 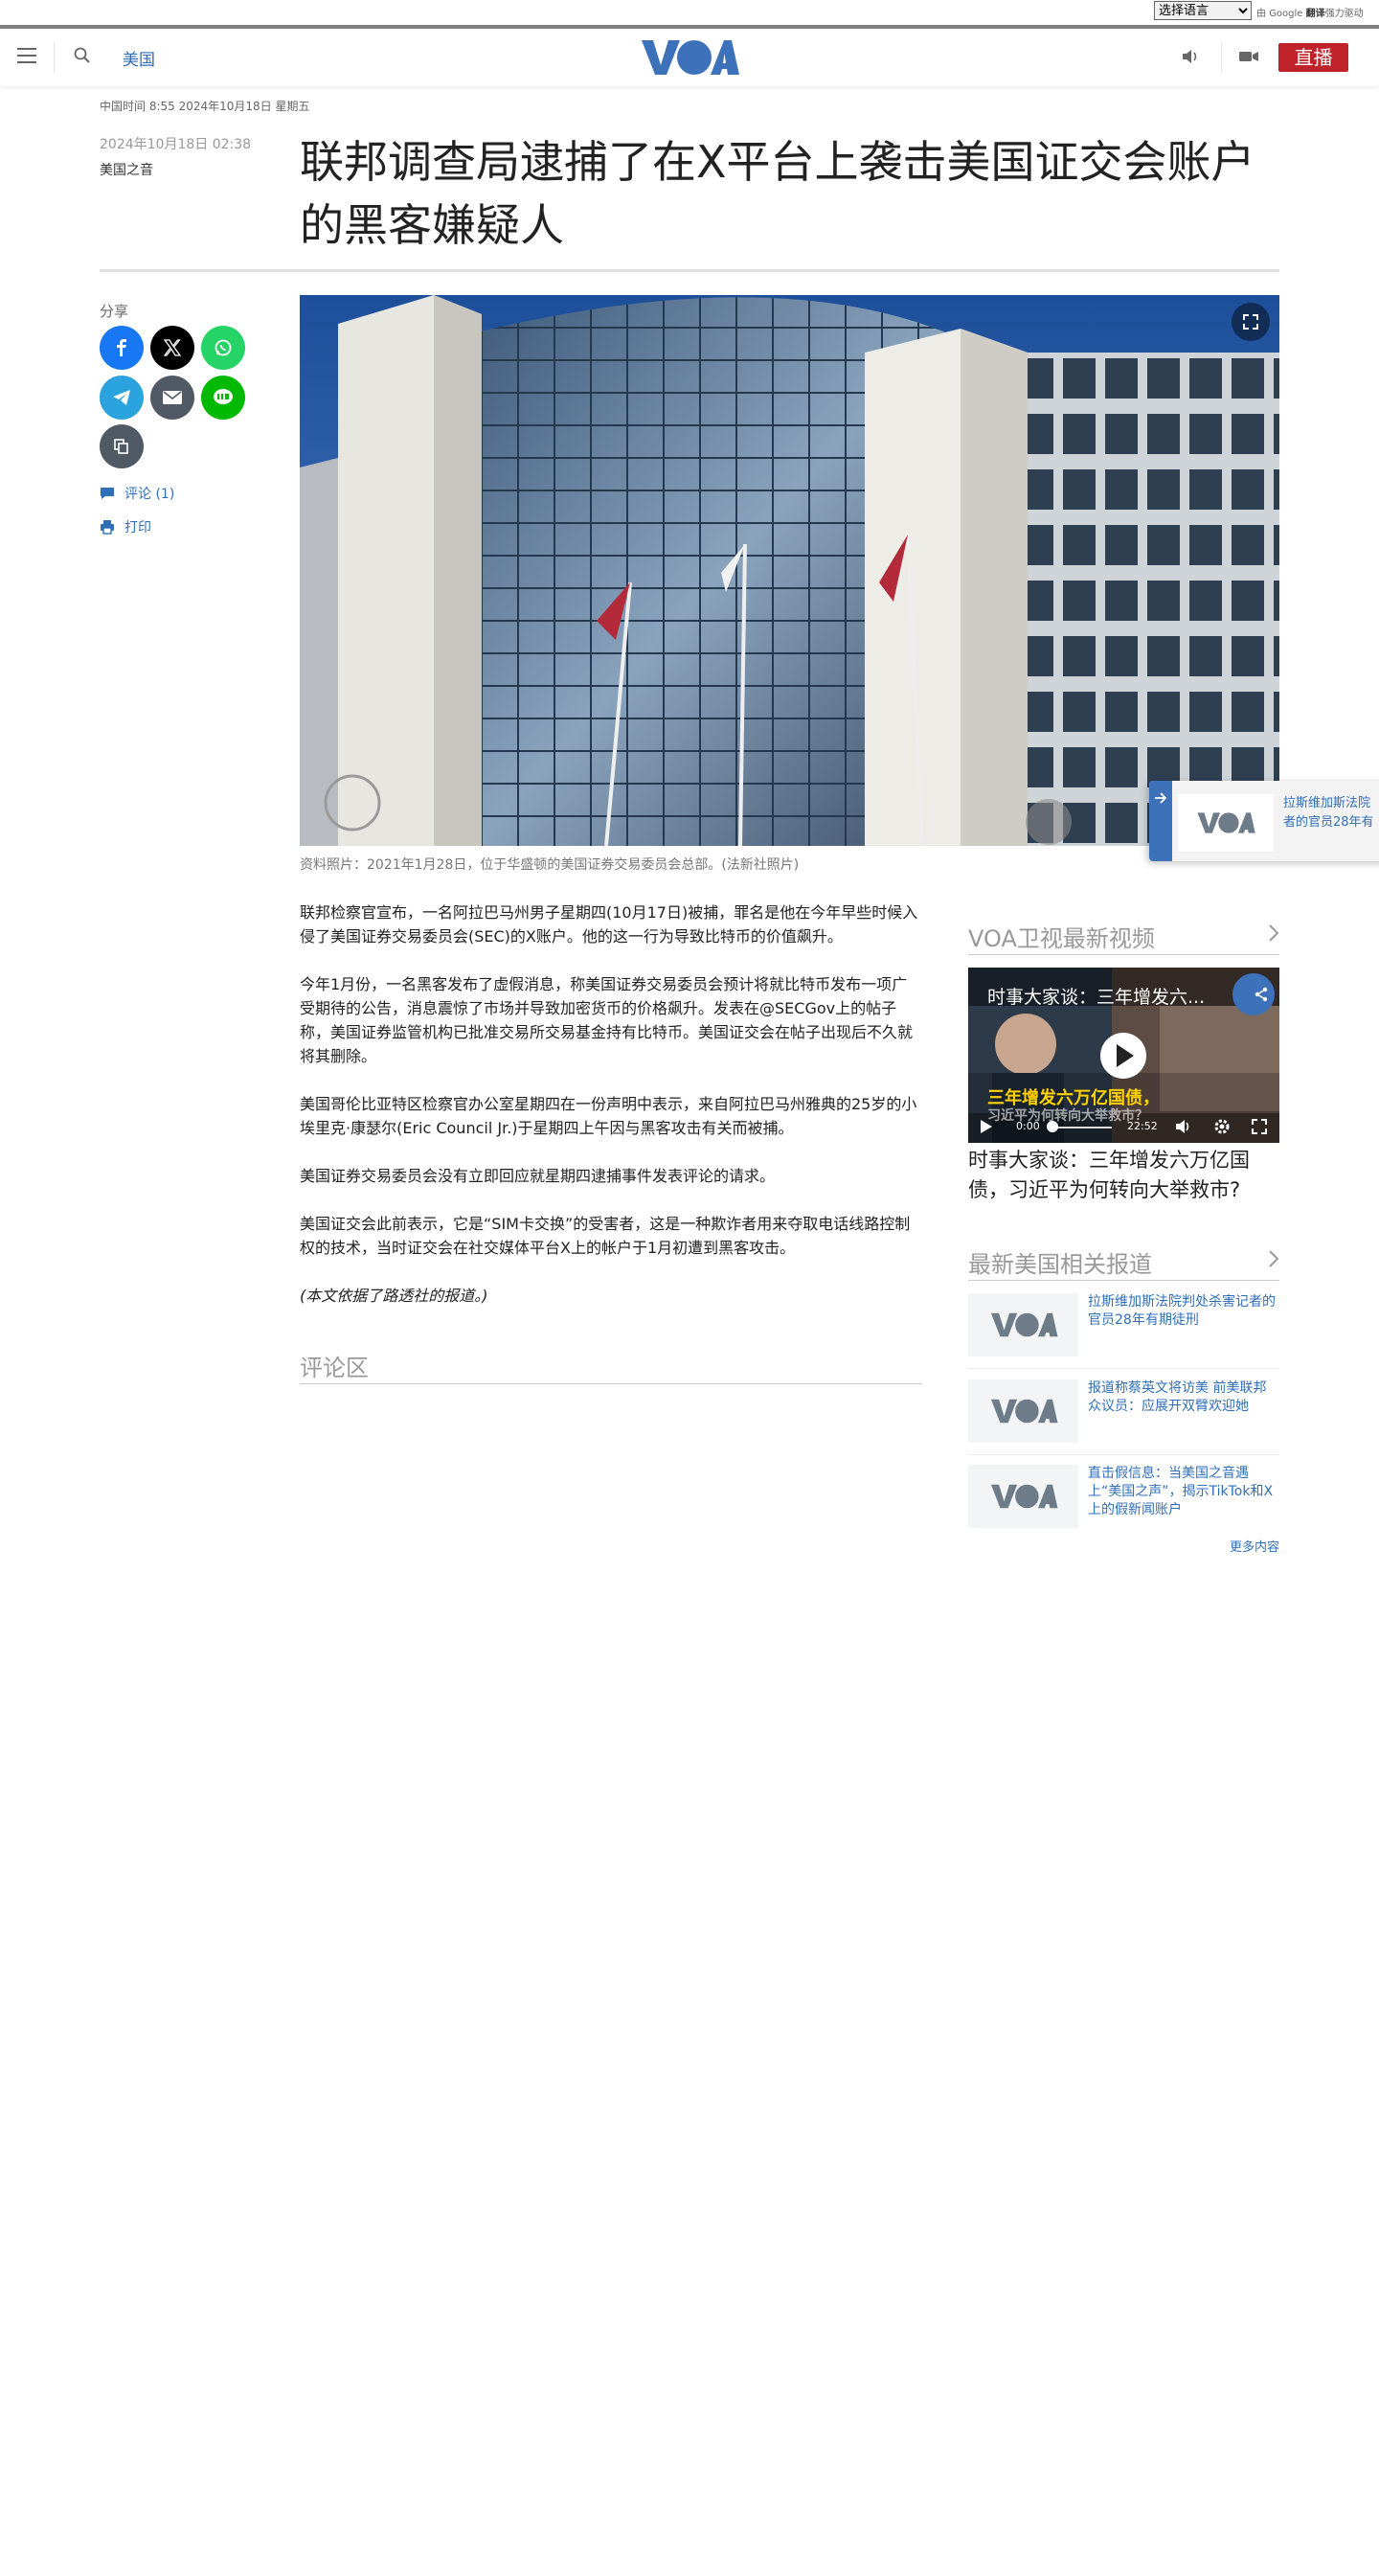 What do you see at coordinates (1331, 813) in the screenshot?
I see `floating-card-text: 拉斯维加斯法院 者的官员28年有` at bounding box center [1331, 813].